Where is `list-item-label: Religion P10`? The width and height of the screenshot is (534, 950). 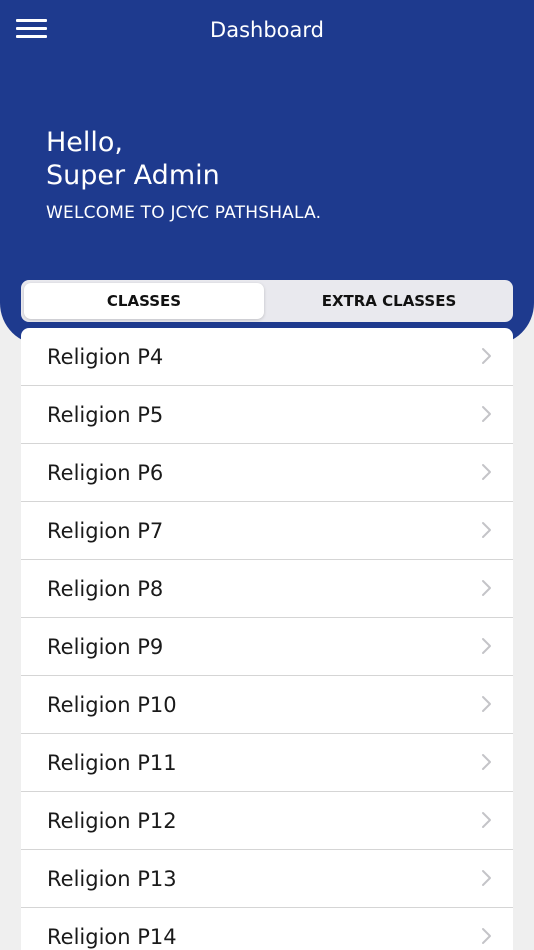
list-item-label: Religion P10 is located at coordinates (112, 705).